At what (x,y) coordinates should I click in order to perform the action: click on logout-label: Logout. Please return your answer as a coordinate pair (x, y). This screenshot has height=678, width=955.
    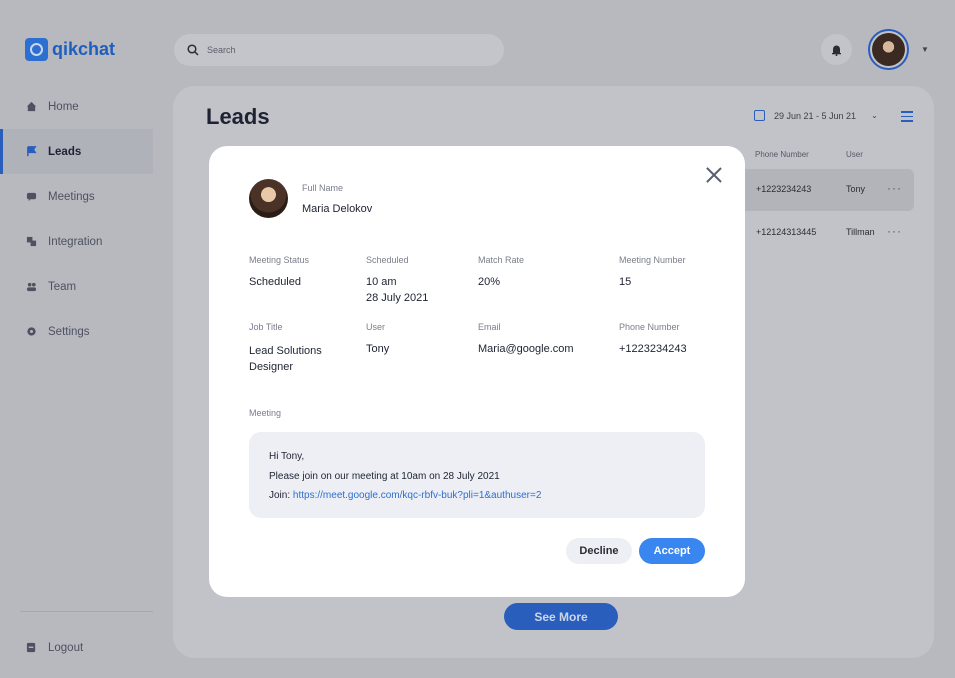
    Looking at the image, I should click on (66, 647).